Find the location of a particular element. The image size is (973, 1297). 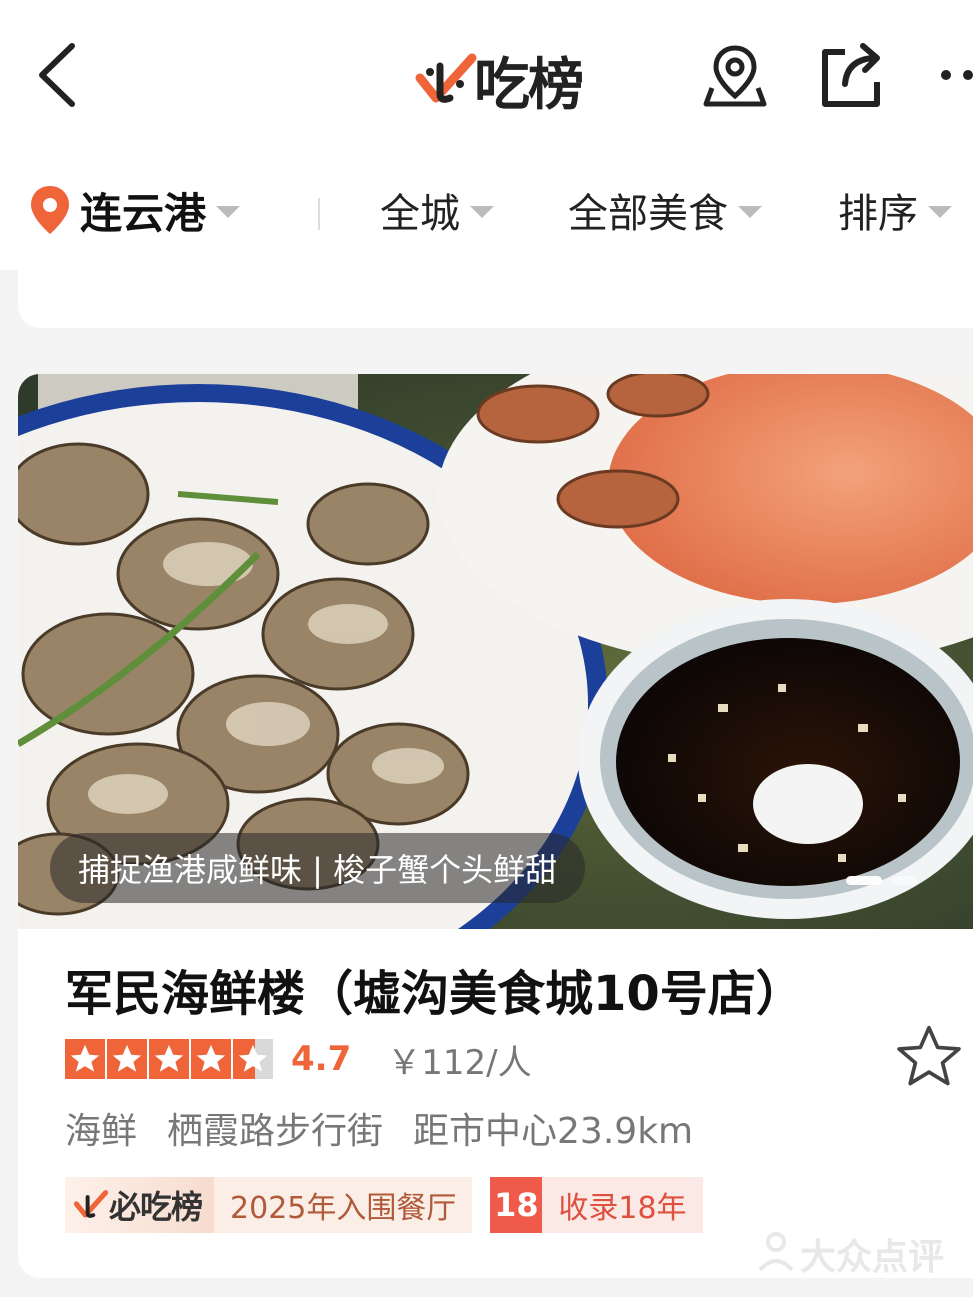

carousel-dot is located at coordinates (905, 880).